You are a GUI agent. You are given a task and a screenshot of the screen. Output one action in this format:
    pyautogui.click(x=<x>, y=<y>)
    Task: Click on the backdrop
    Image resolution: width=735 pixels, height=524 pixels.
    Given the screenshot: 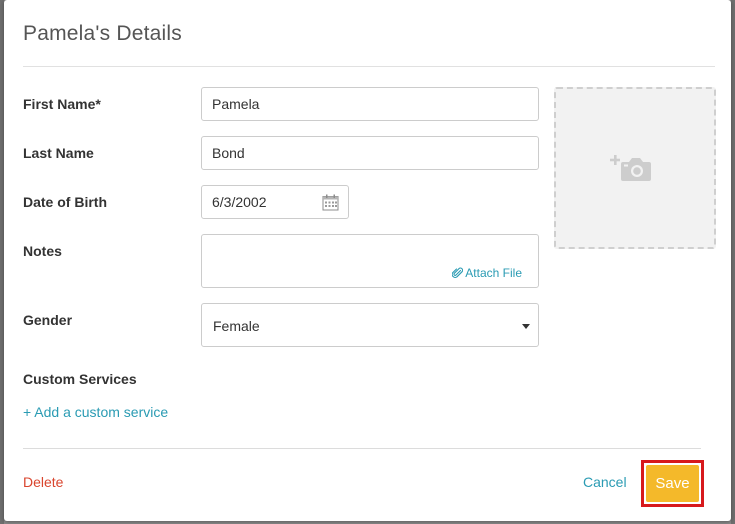 What is the action you would take?
    pyautogui.click(x=733, y=262)
    